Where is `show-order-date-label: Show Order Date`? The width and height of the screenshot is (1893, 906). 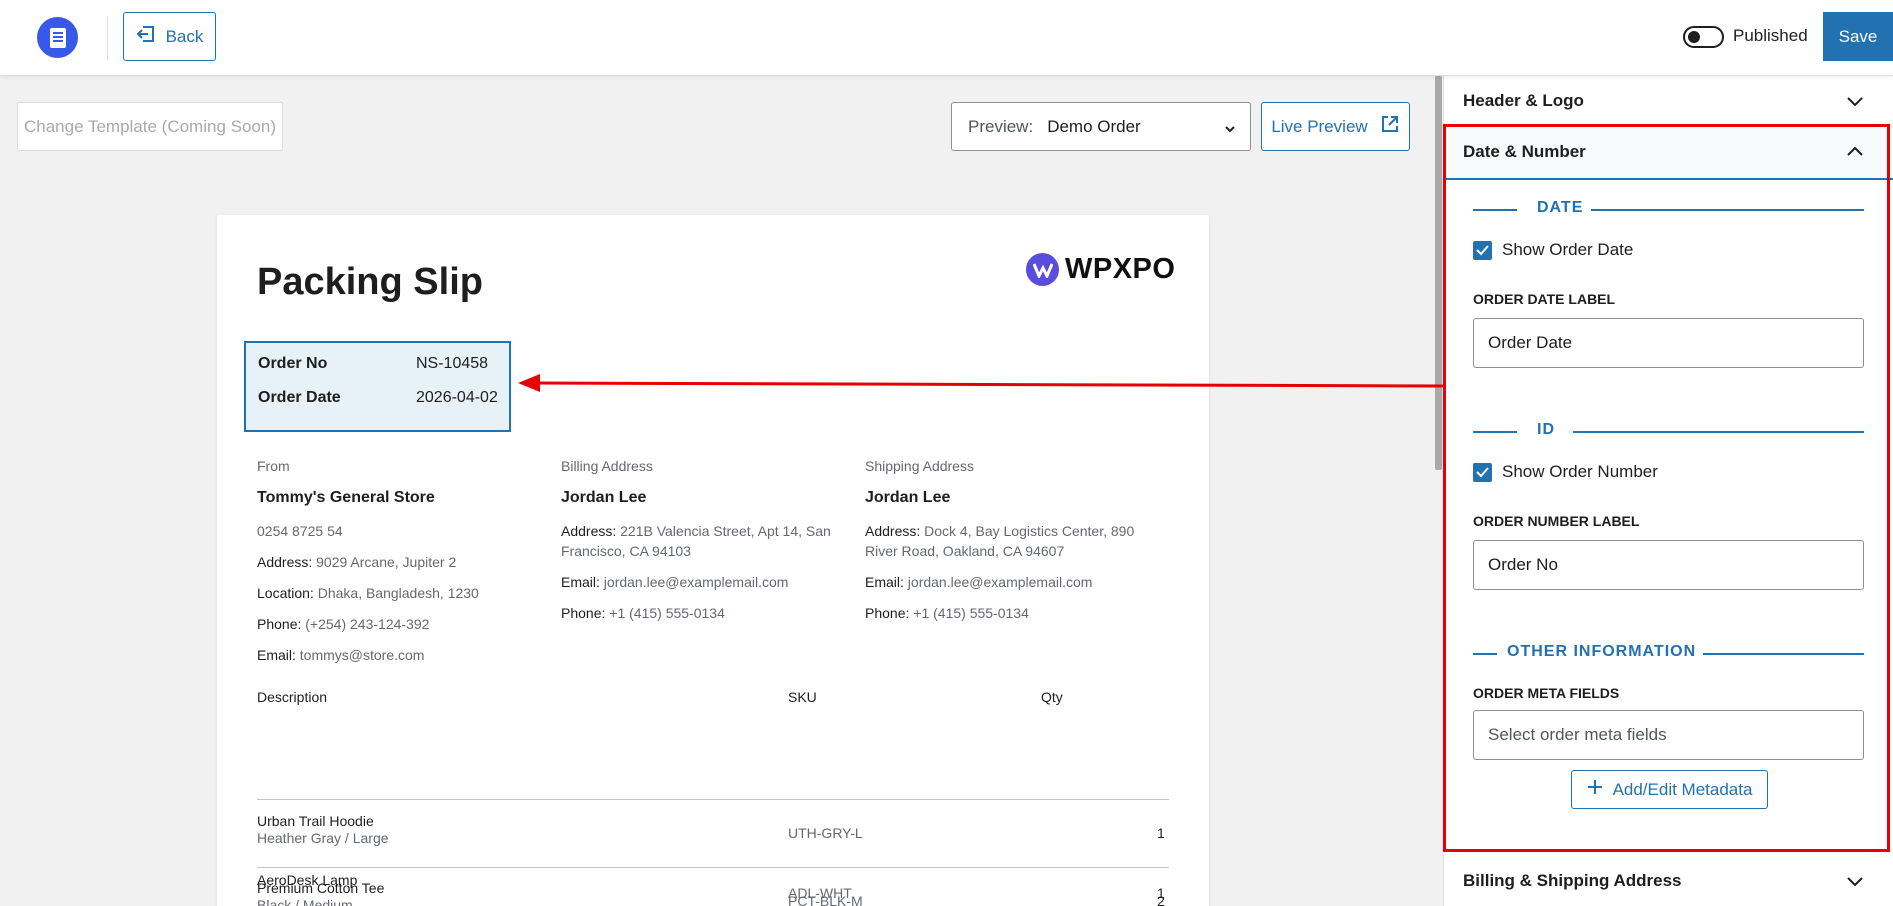 show-order-date-label: Show Order Date is located at coordinates (1568, 249).